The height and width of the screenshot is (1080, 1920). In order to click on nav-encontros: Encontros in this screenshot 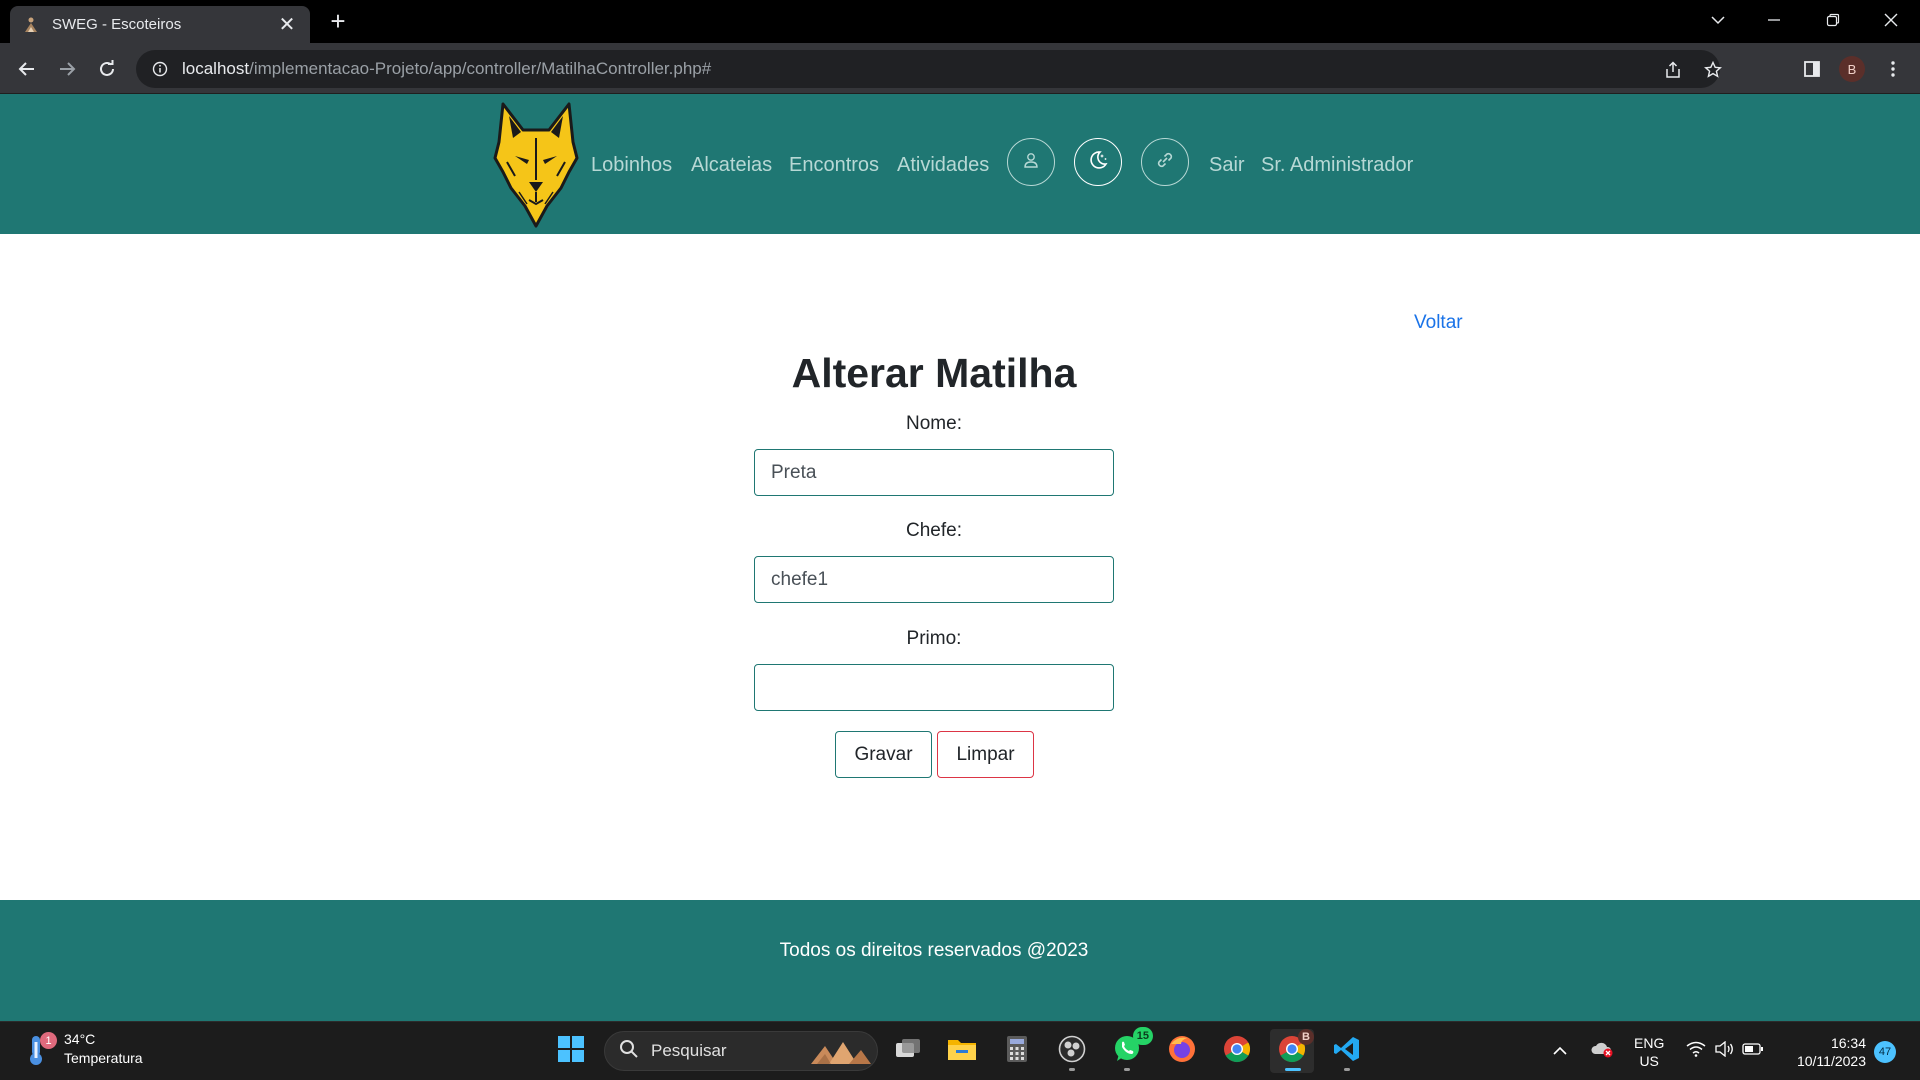, I will do `click(834, 165)`.